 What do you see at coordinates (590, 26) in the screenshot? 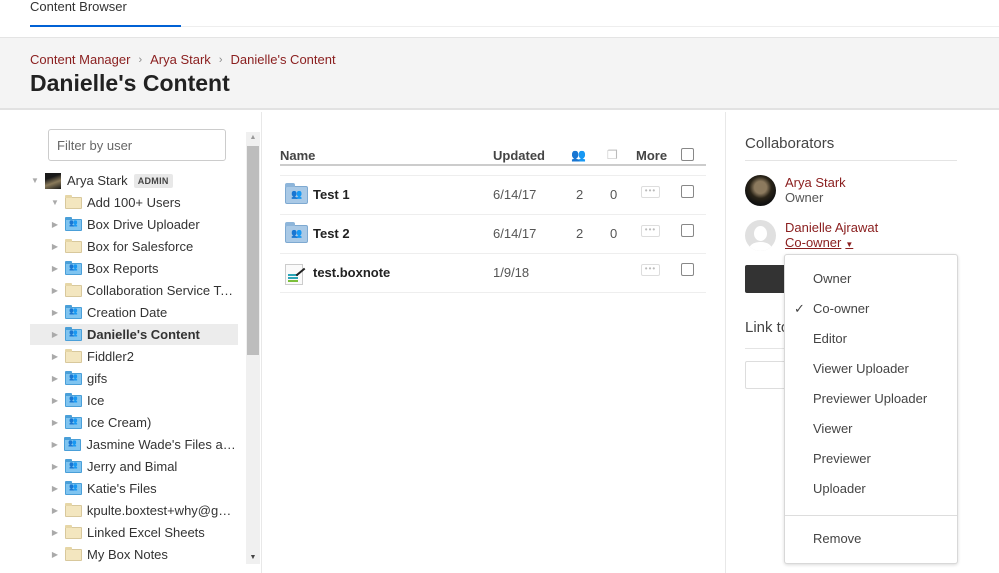
I see `tab-divider` at bounding box center [590, 26].